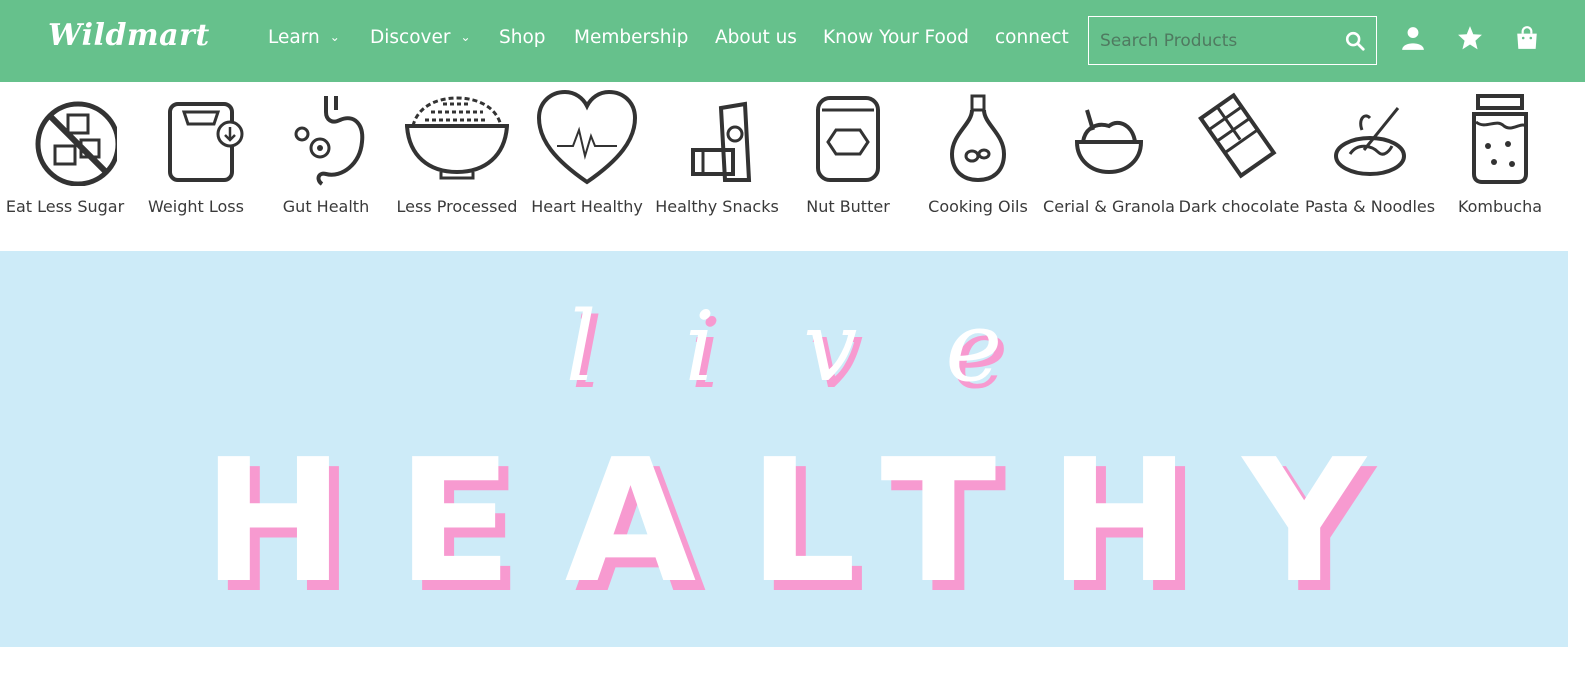  I want to click on search-box, so click(1232, 40).